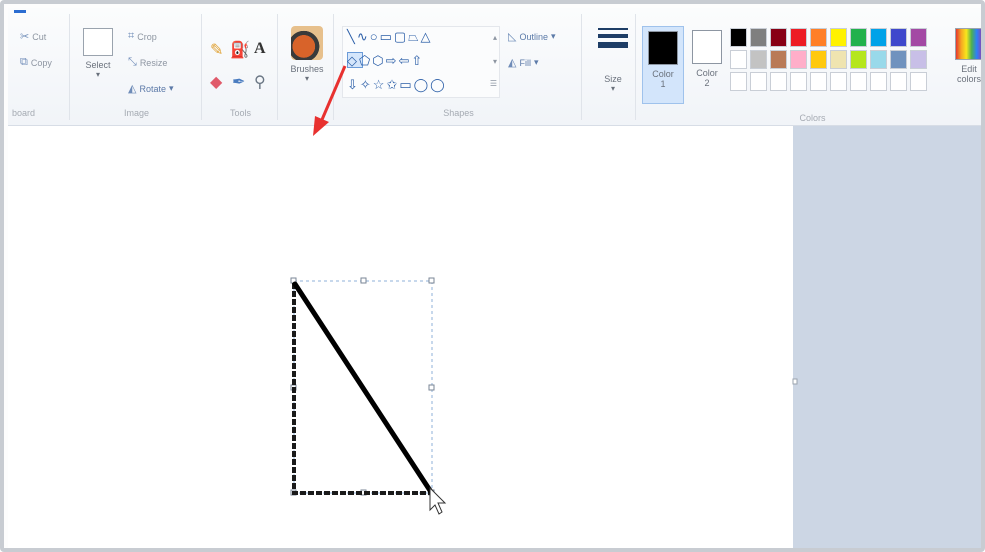 This screenshot has height=552, width=985. I want to click on handle-top-right, so click(431, 280).